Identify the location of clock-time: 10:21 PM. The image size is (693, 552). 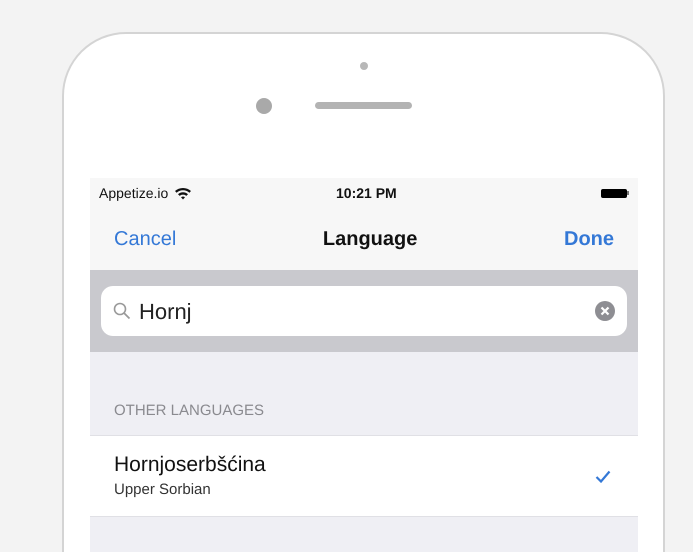
(366, 193).